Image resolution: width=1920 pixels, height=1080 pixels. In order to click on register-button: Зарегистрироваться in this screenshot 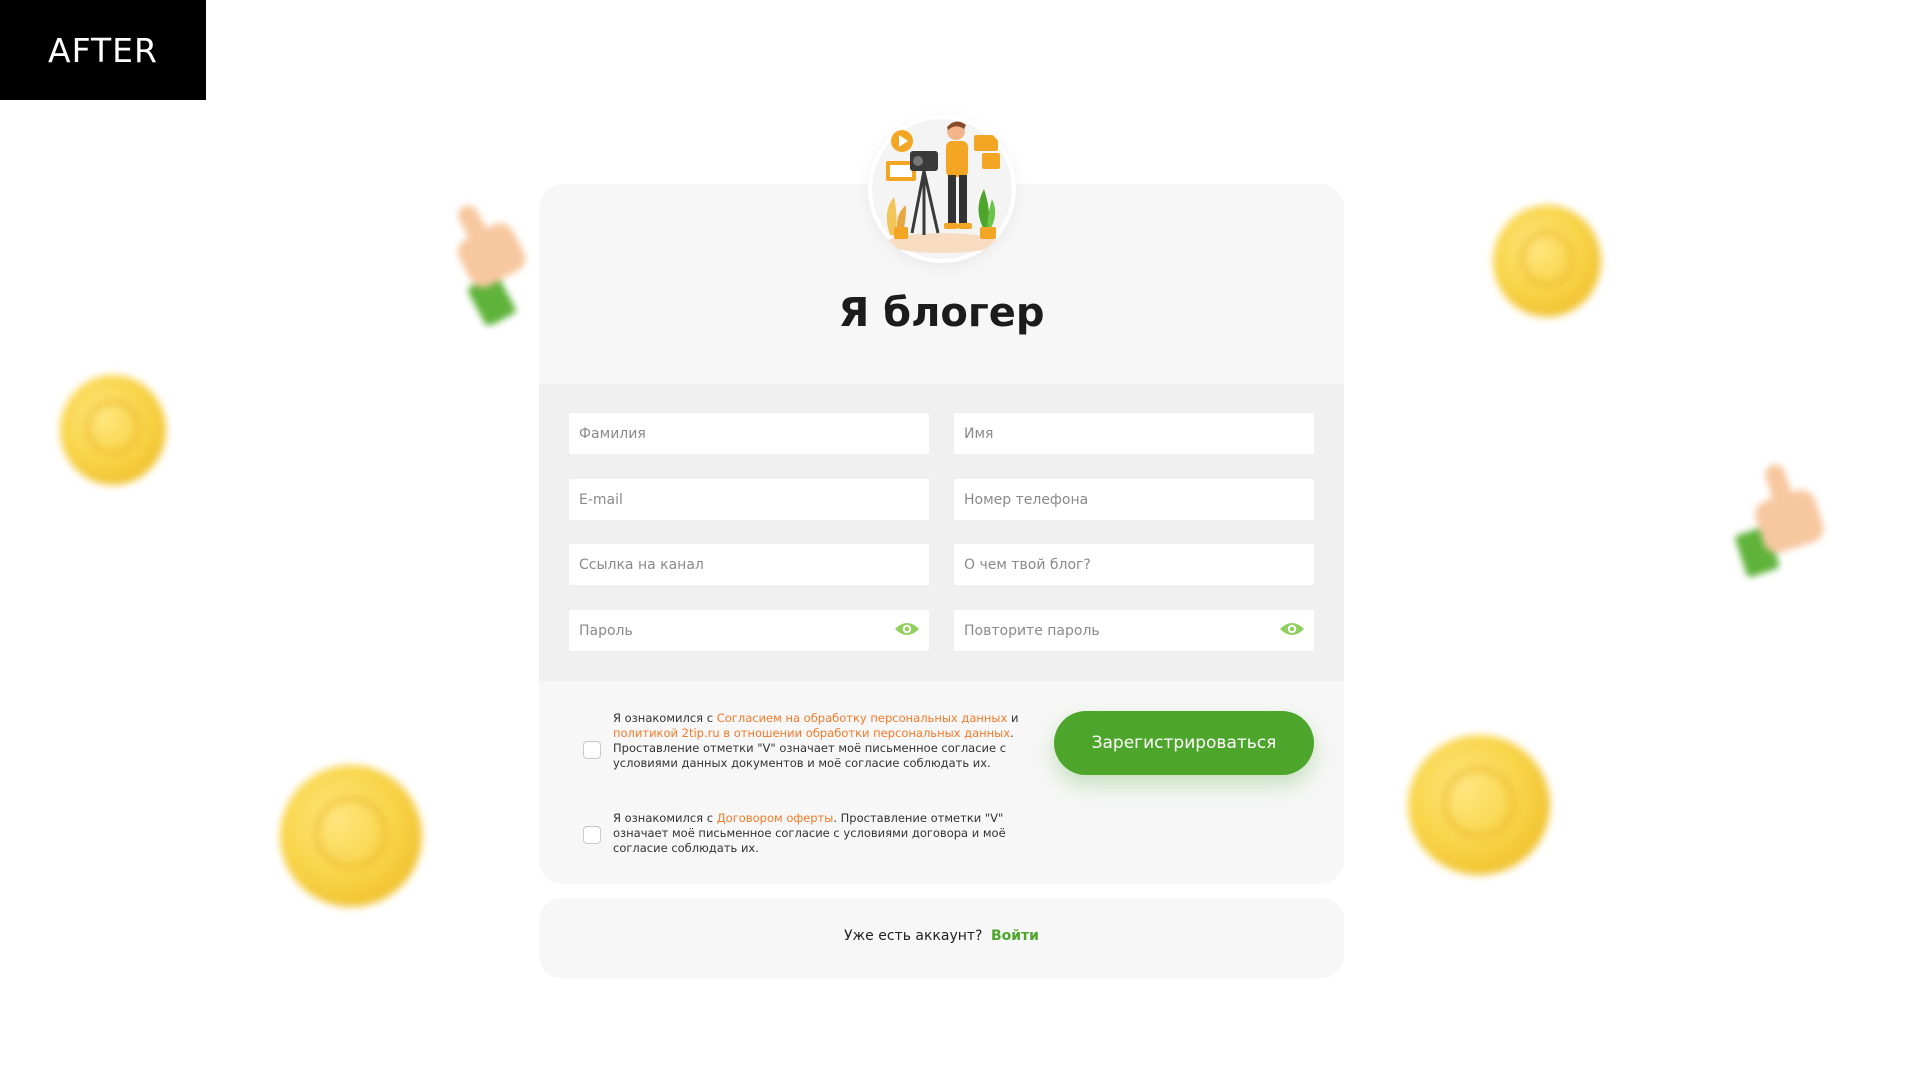, I will do `click(1184, 743)`.